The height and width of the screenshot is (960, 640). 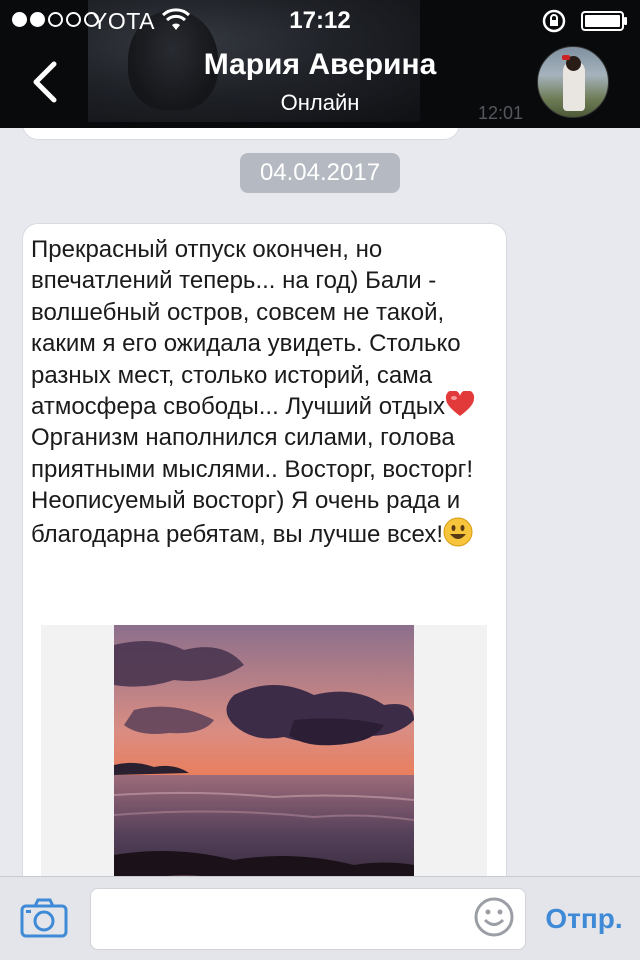 I want to click on status-bar: YOTA 17:12, so click(x=320, y=20).